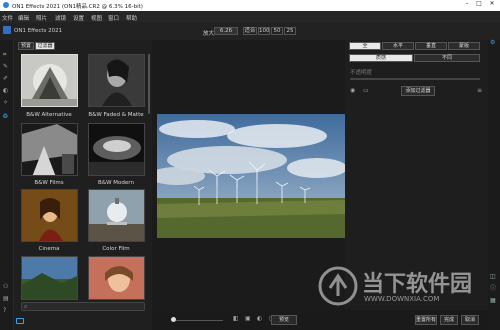 This screenshot has height=330, width=500. What do you see at coordinates (49, 183) in the screenshot?
I see `thumbnail-label: B&W Films` at bounding box center [49, 183].